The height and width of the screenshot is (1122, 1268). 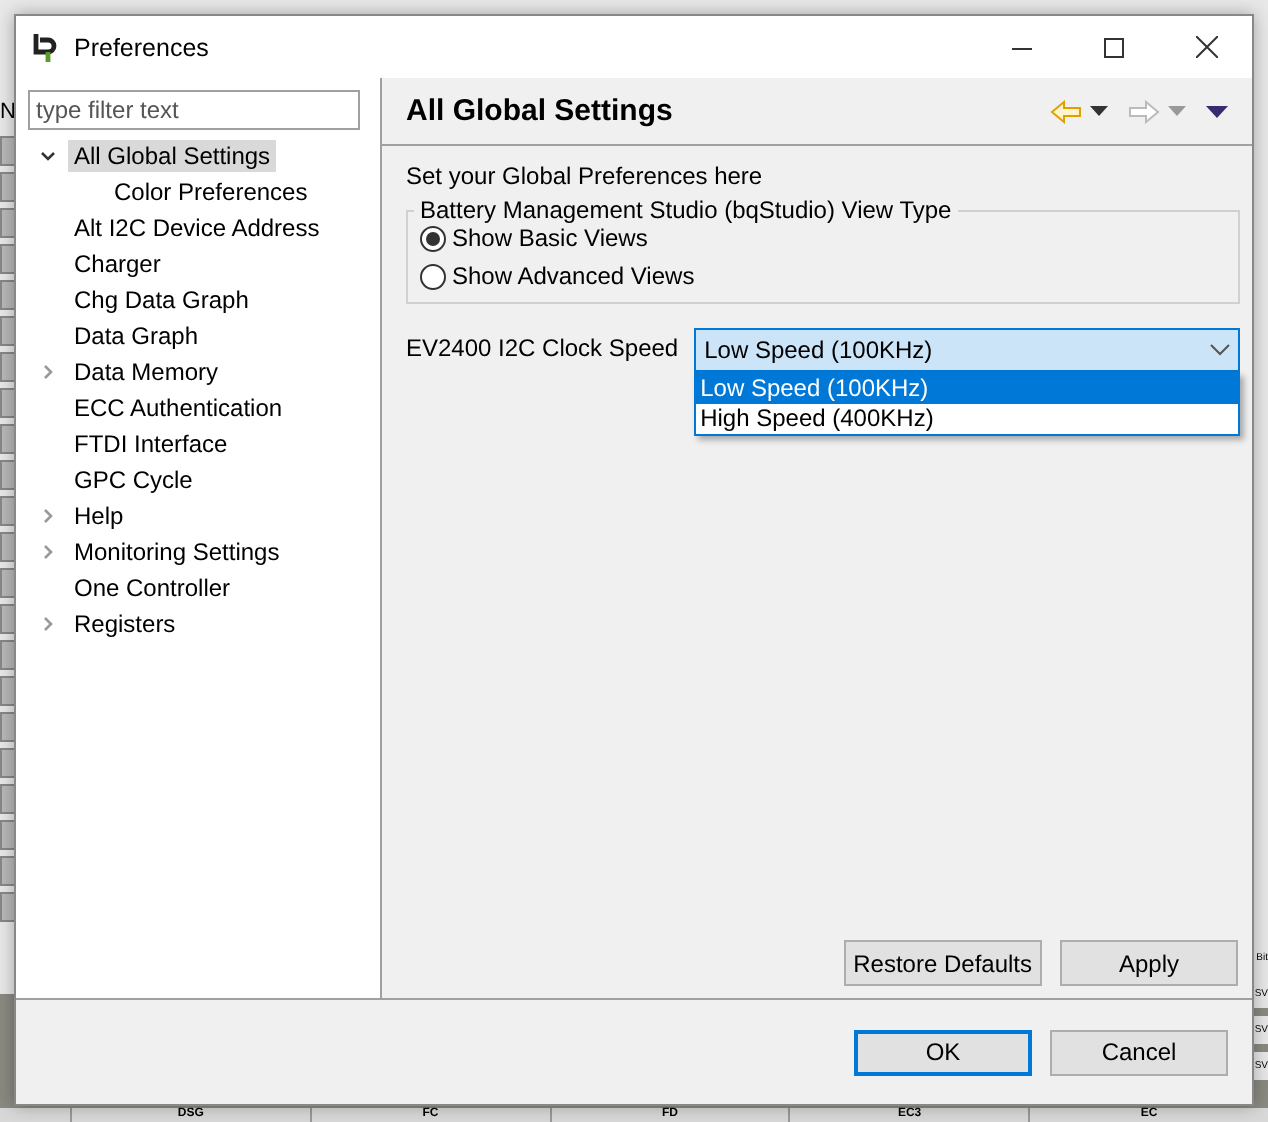 What do you see at coordinates (540, 111) in the screenshot?
I see `page-title: All Global Settings` at bounding box center [540, 111].